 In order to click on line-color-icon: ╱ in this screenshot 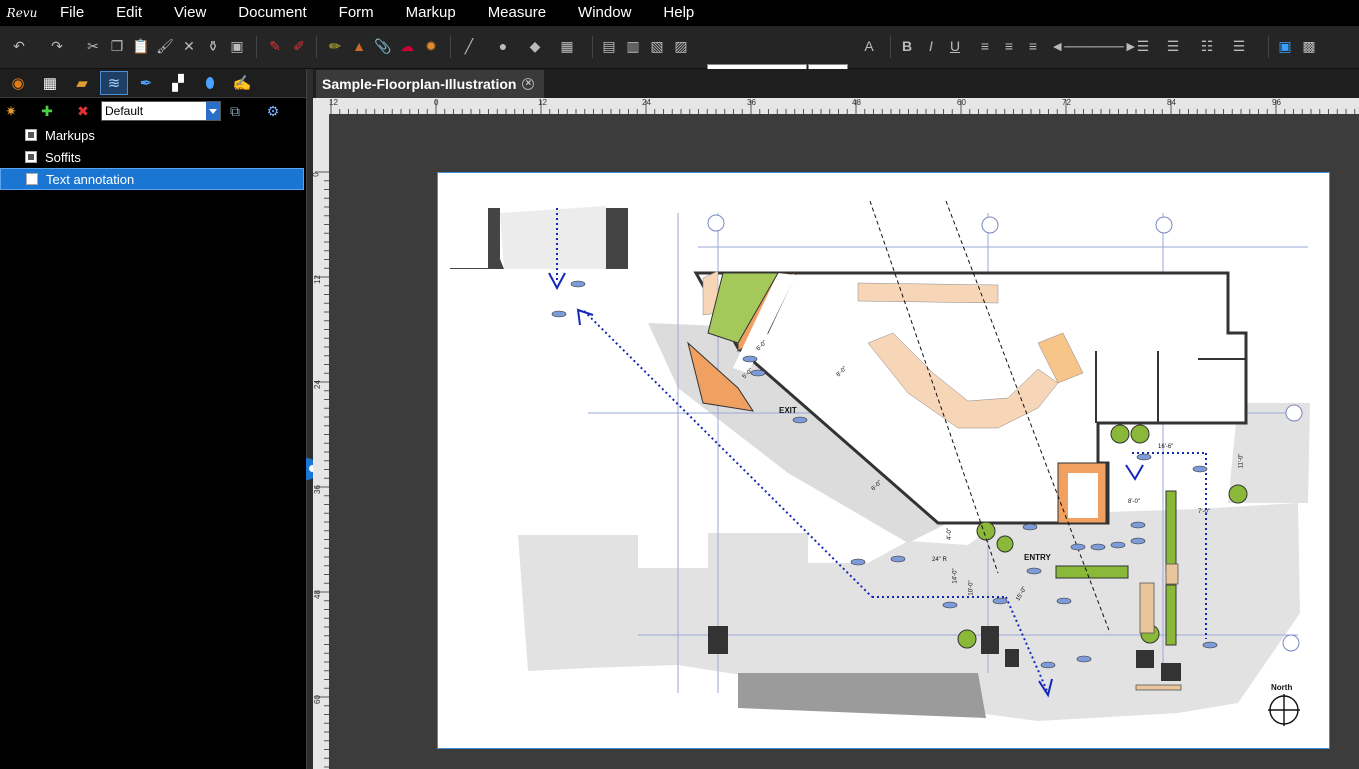, I will do `click(469, 46)`.